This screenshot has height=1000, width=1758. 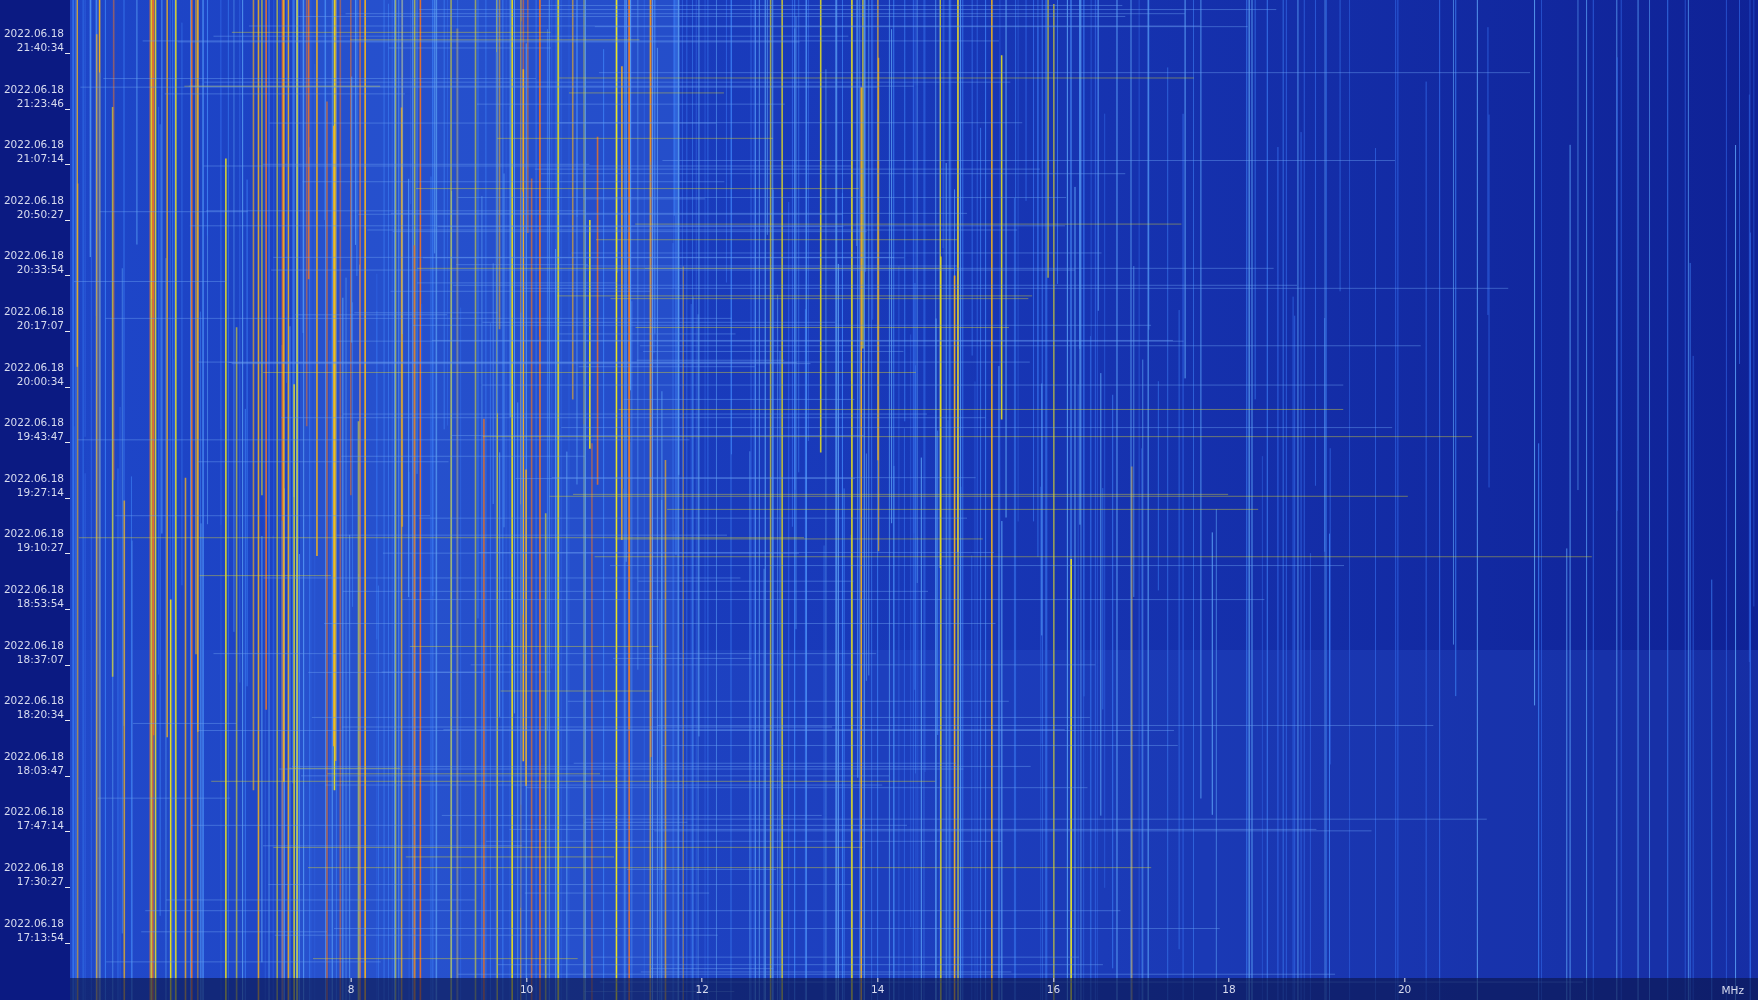 What do you see at coordinates (40, 658) in the screenshot?
I see `time-label: 18:37:07` at bounding box center [40, 658].